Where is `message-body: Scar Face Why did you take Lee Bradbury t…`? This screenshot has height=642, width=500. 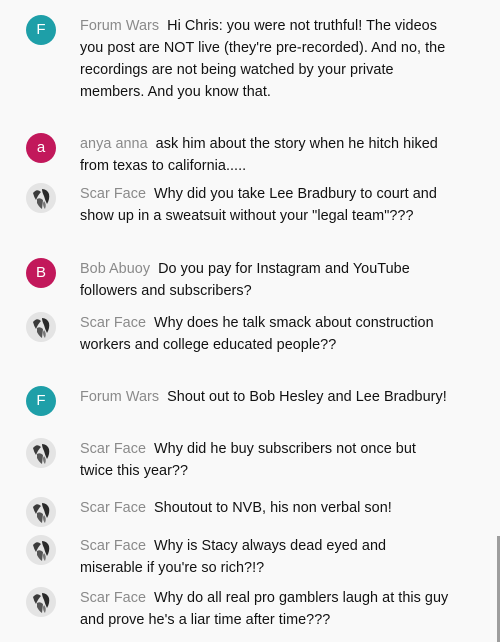 message-body: Scar Face Why did you take Lee Bradbury t… is located at coordinates (265, 205).